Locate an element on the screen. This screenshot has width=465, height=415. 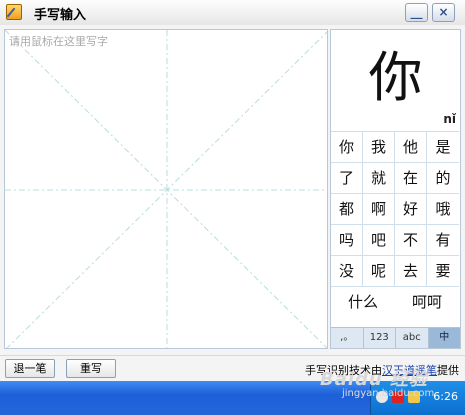
candidate-char: 在 is located at coordinates (411, 177).